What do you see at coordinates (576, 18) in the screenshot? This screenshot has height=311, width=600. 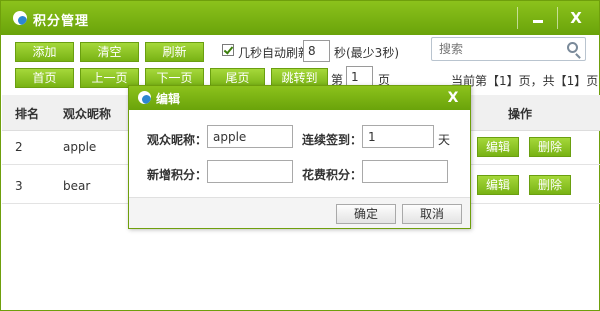 I see `close-button: X` at bounding box center [576, 18].